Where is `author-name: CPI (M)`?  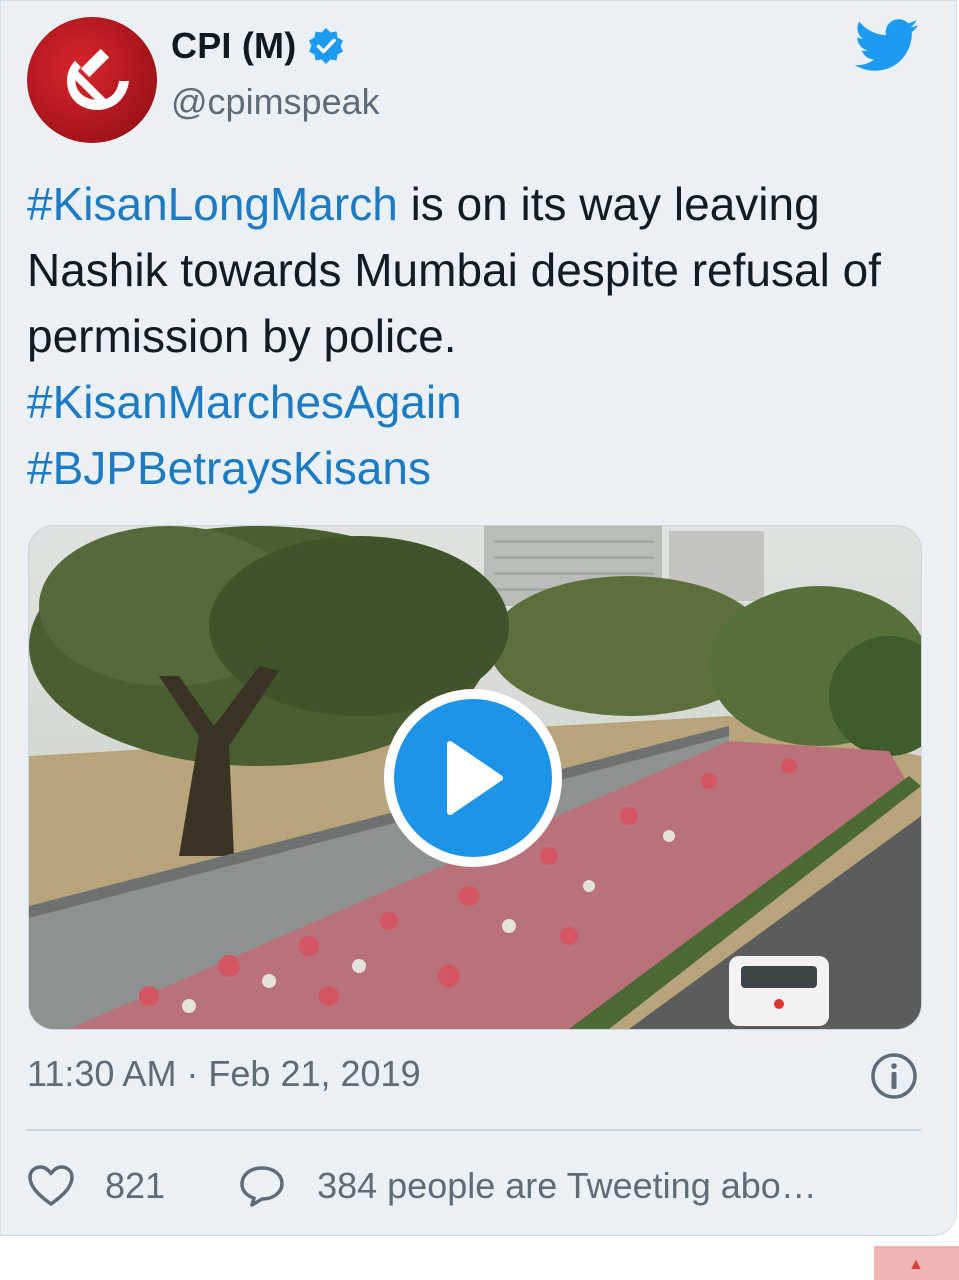
author-name: CPI (M) is located at coordinates (233, 46).